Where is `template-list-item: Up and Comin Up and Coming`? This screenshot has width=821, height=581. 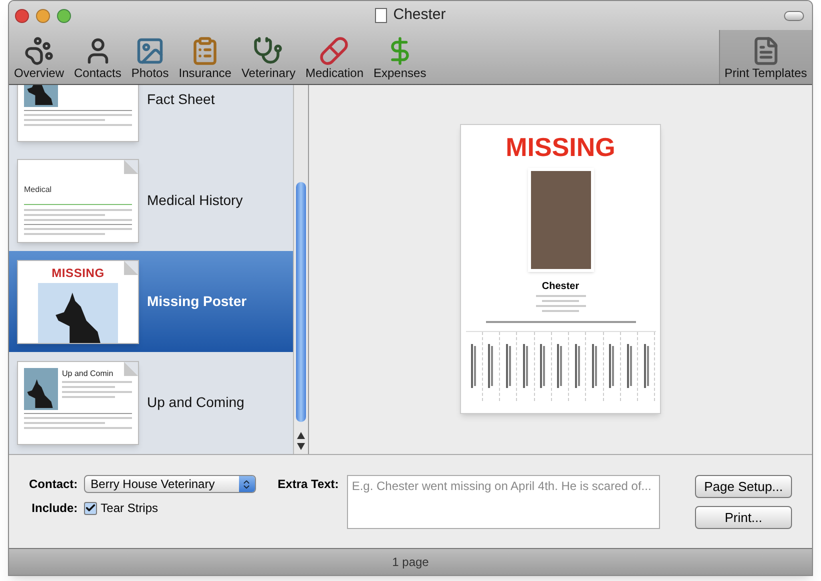
template-list-item: Up and Comin Up and Coming is located at coordinates (151, 402).